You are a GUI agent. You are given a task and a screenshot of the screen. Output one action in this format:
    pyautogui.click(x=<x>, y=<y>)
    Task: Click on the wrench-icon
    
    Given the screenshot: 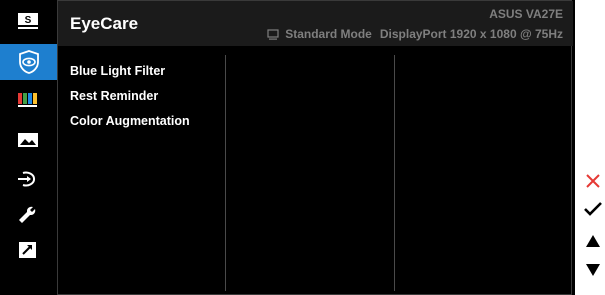 What is the action you would take?
    pyautogui.click(x=27, y=214)
    